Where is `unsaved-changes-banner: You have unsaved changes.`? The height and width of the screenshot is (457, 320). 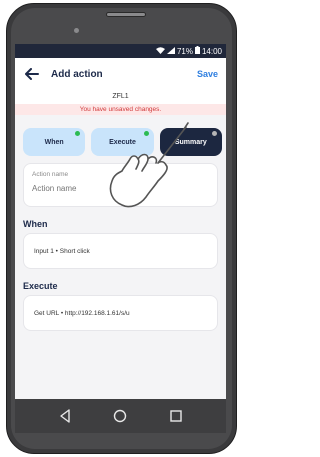 unsaved-changes-banner: You have unsaved changes. is located at coordinates (120, 109).